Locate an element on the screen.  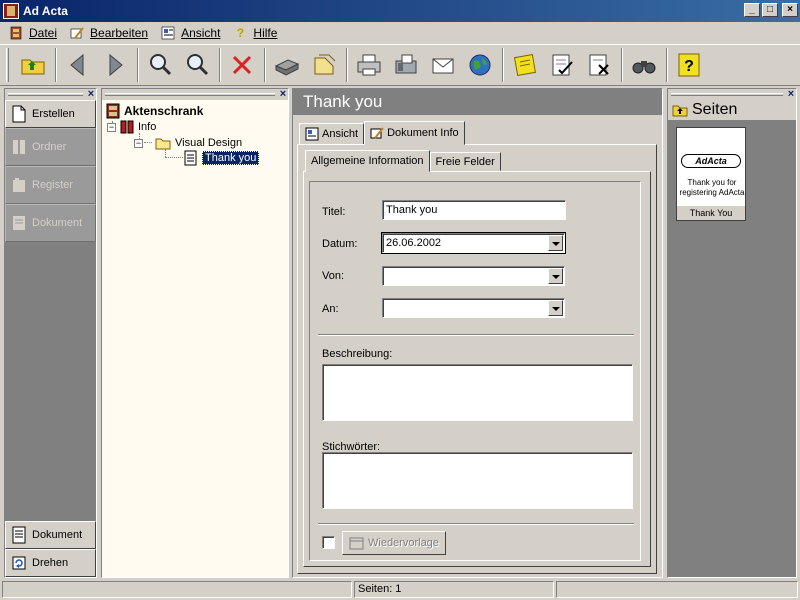
tree-node-thank-you: Thank you is located at coordinates (222, 158).